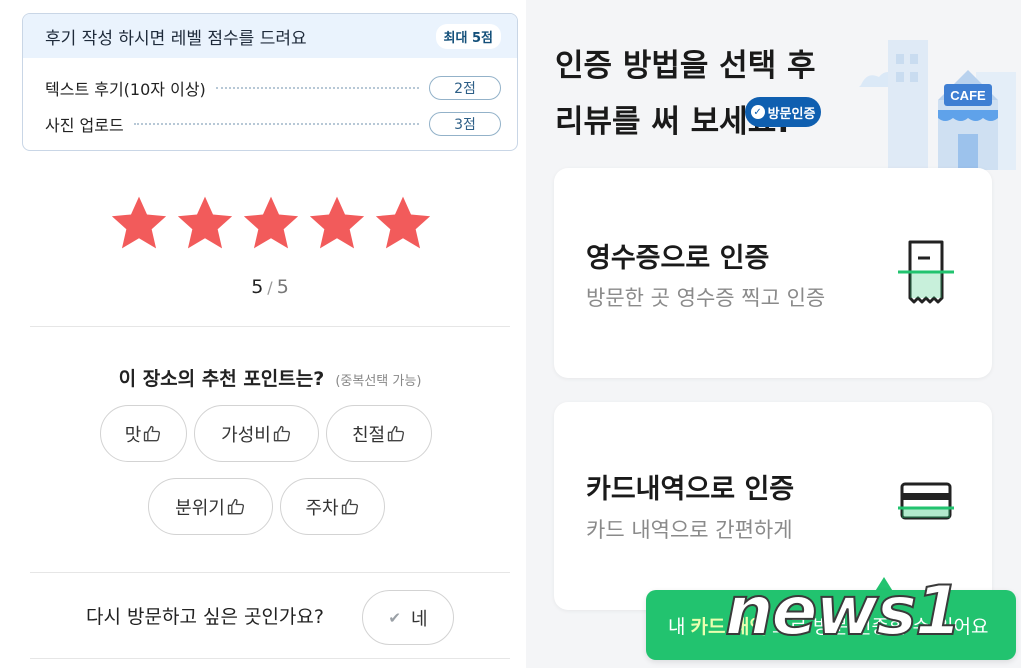  What do you see at coordinates (125, 89) in the screenshot?
I see `points-row-label: 텍스트 후기(10자 이상)` at bounding box center [125, 89].